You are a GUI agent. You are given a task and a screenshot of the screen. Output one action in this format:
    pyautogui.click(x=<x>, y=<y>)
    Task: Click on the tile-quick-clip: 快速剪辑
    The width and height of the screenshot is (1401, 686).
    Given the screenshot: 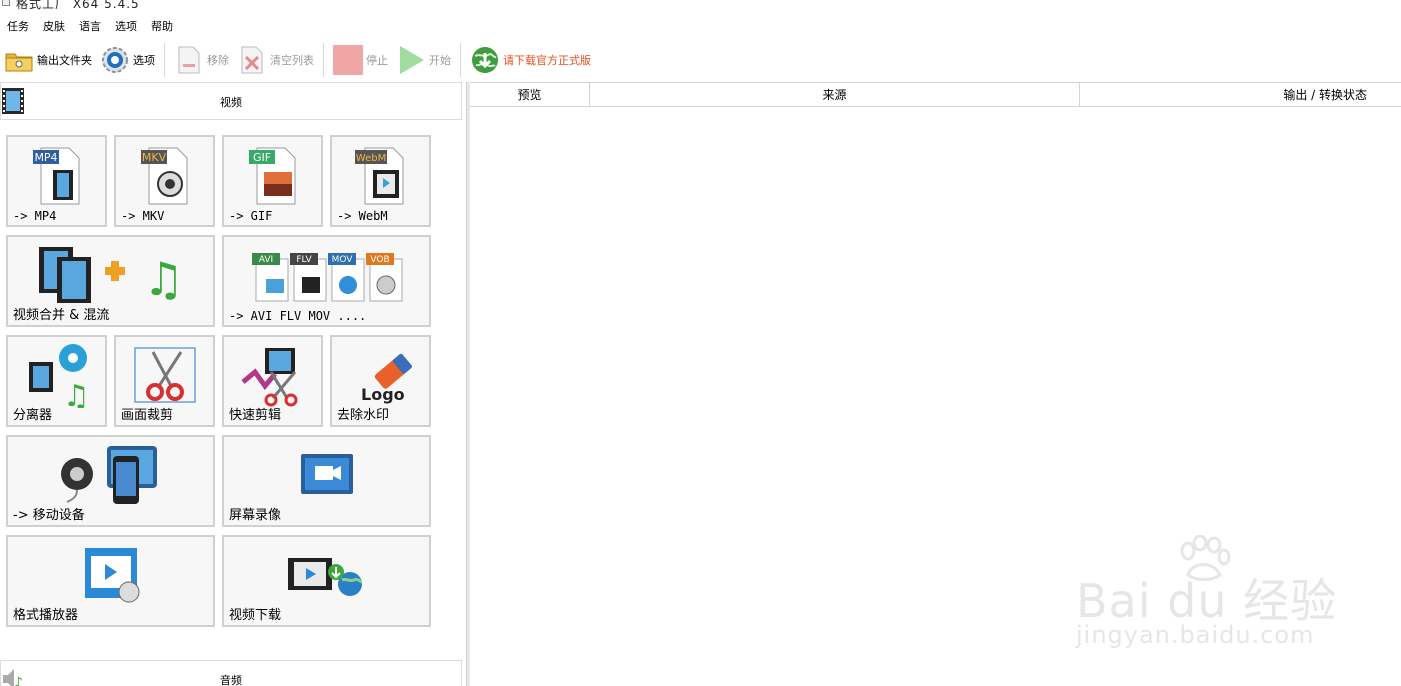 What is the action you would take?
    pyautogui.click(x=272, y=381)
    